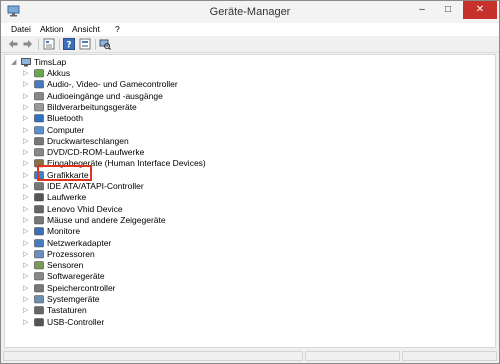 The width and height of the screenshot is (500, 364). I want to click on storage-controller-icon, so click(39, 288).